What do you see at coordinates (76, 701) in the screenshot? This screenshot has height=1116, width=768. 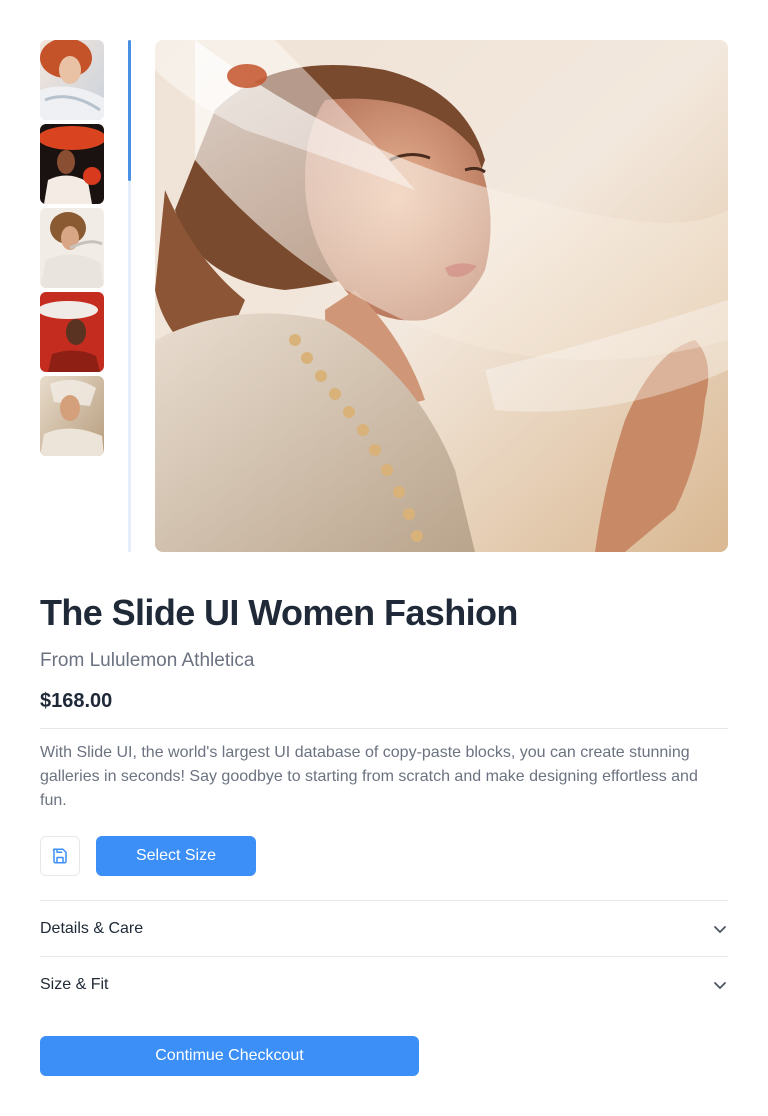 I see `product-price: $168.00` at bounding box center [76, 701].